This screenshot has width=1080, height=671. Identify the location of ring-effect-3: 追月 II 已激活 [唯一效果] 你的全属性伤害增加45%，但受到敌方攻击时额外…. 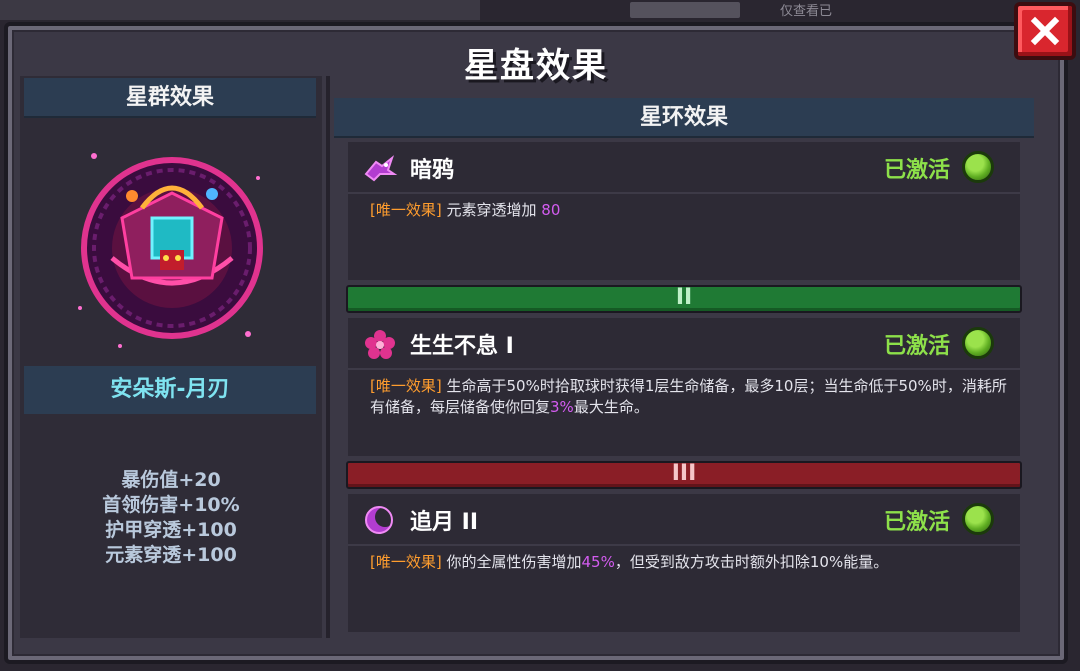
(684, 563).